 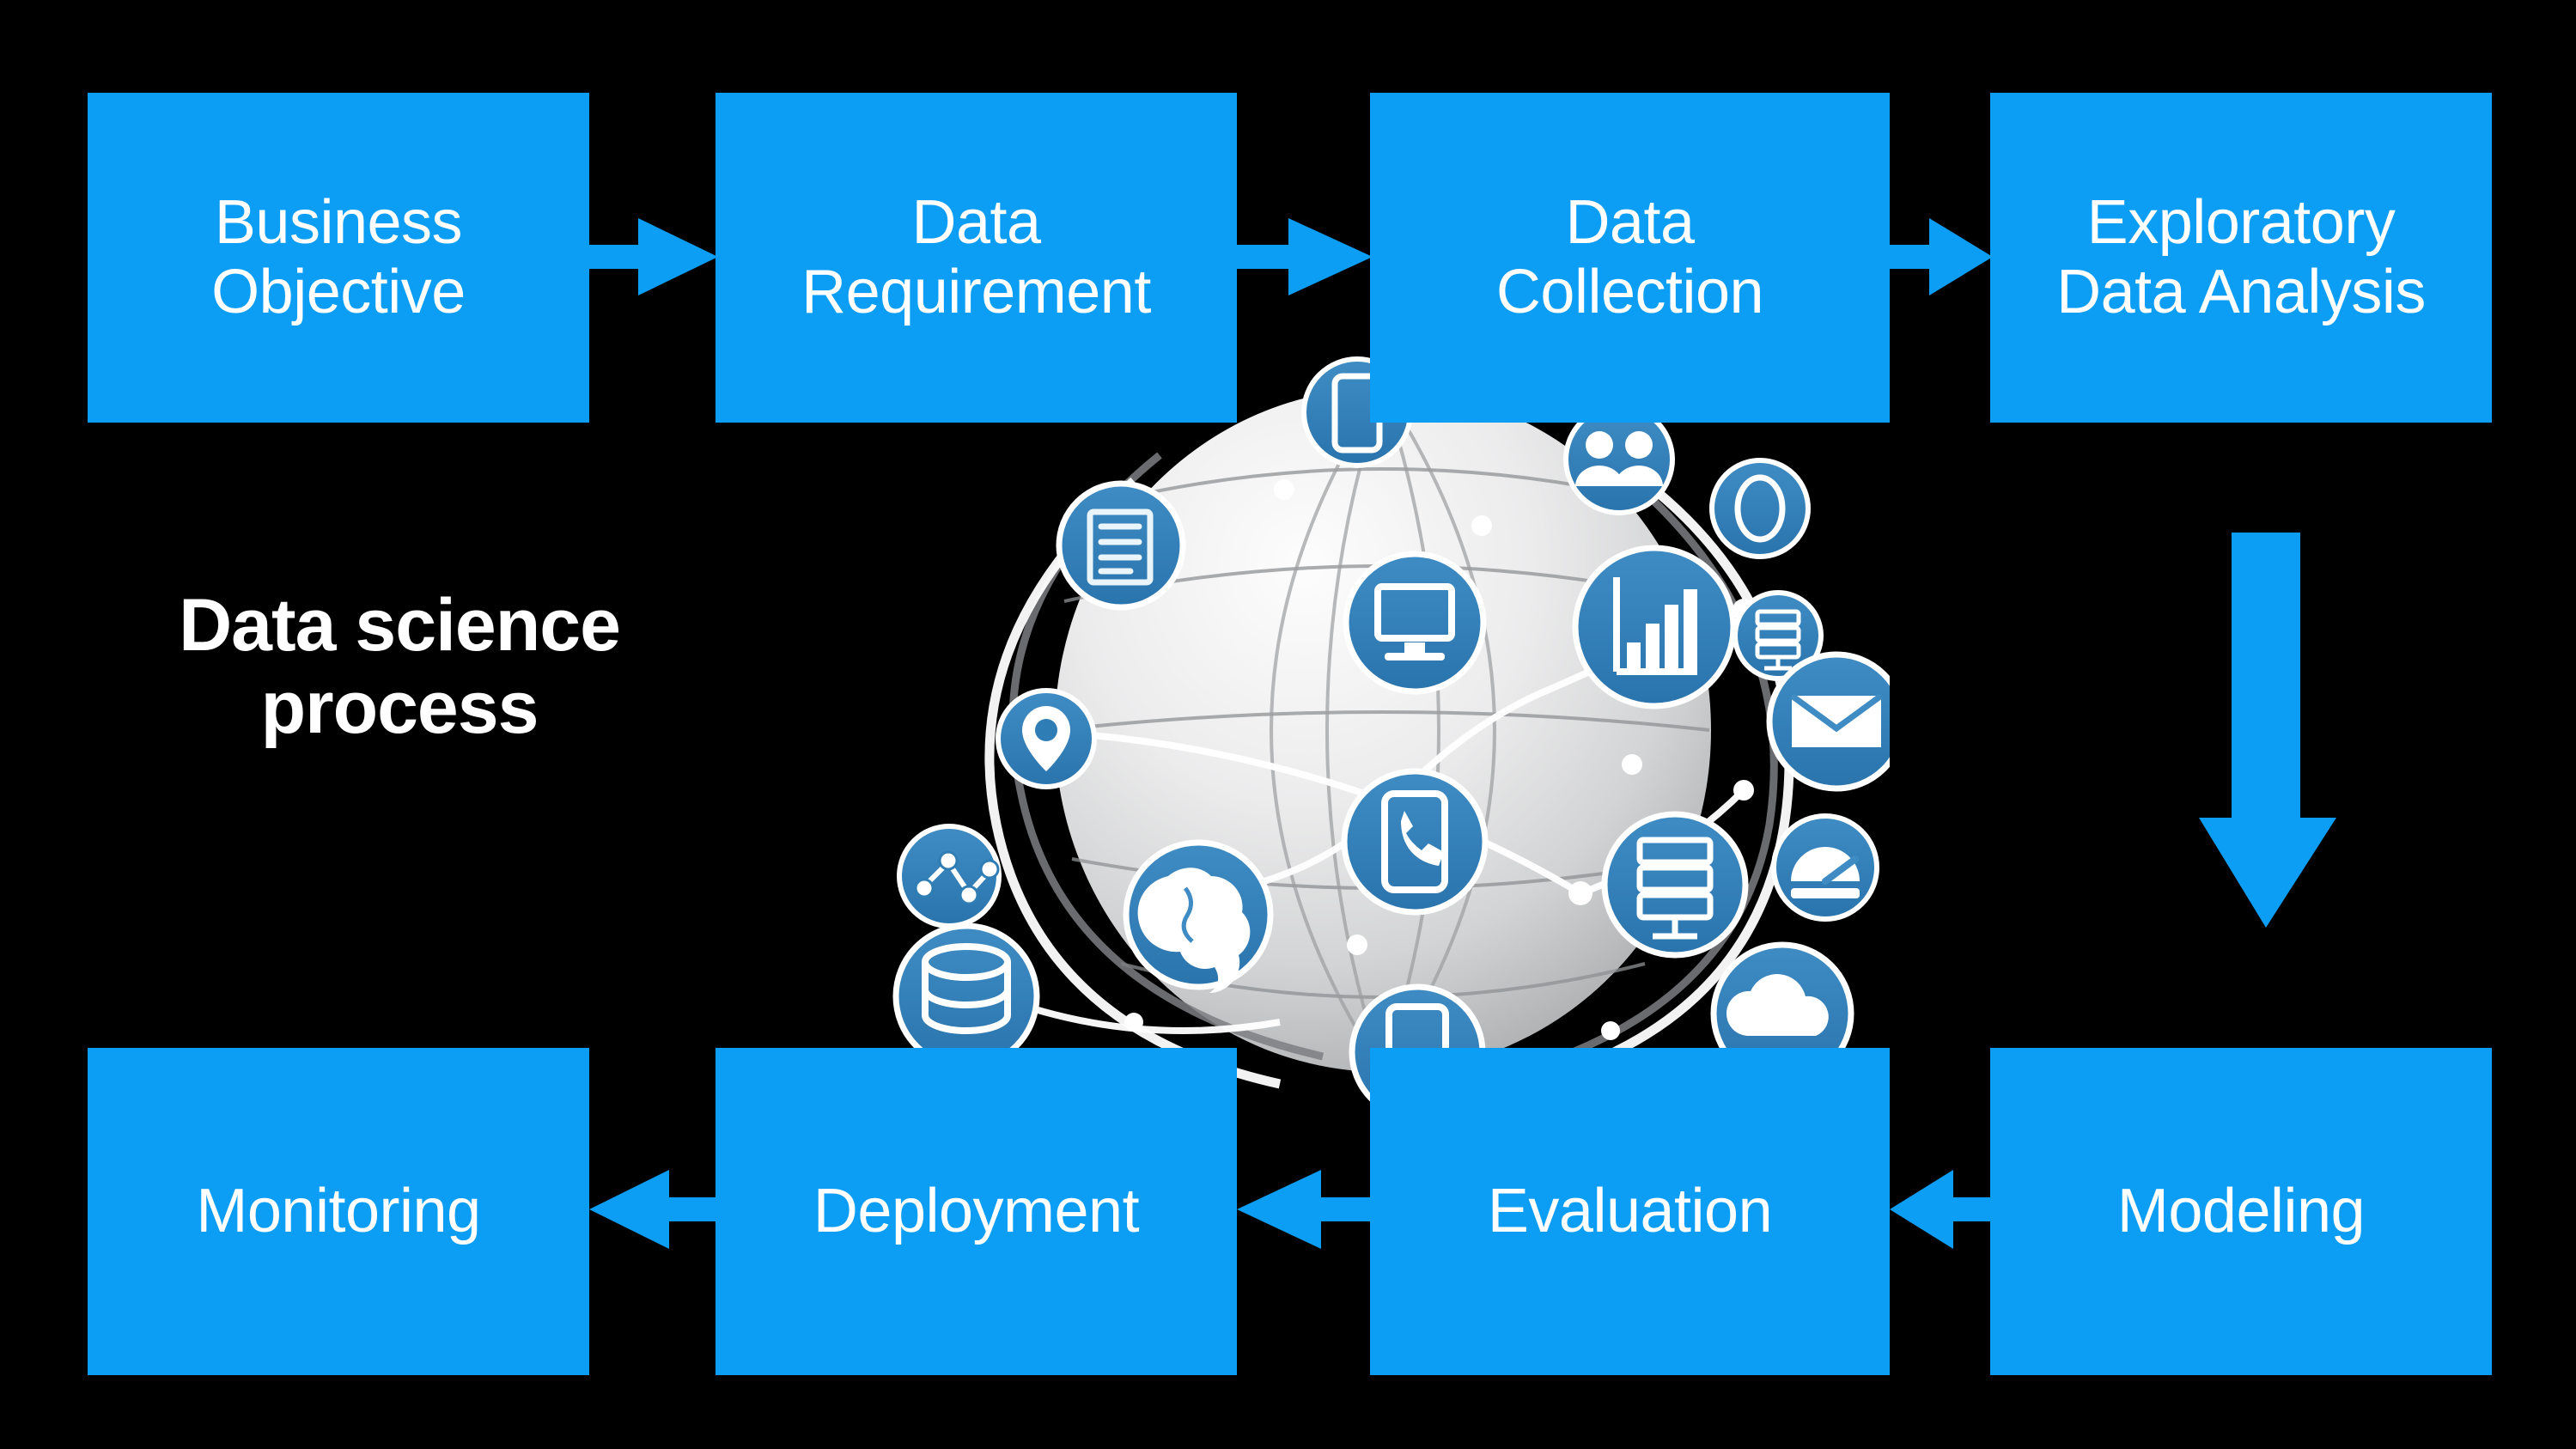 I want to click on stage-box-monitoring: Monitoring, so click(x=338, y=1211).